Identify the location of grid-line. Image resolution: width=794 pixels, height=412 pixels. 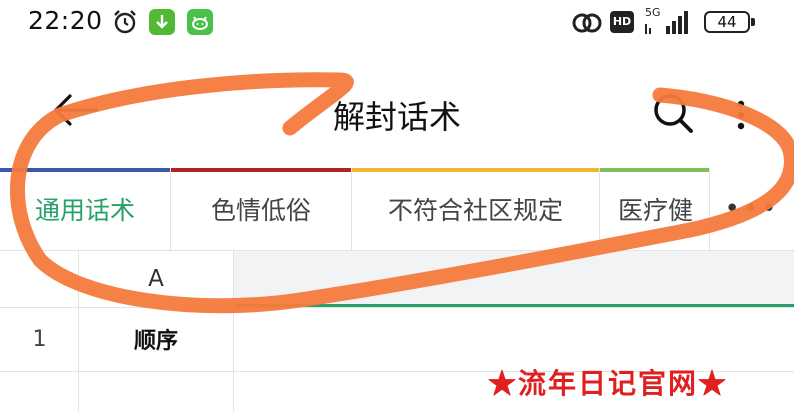
(233, 331).